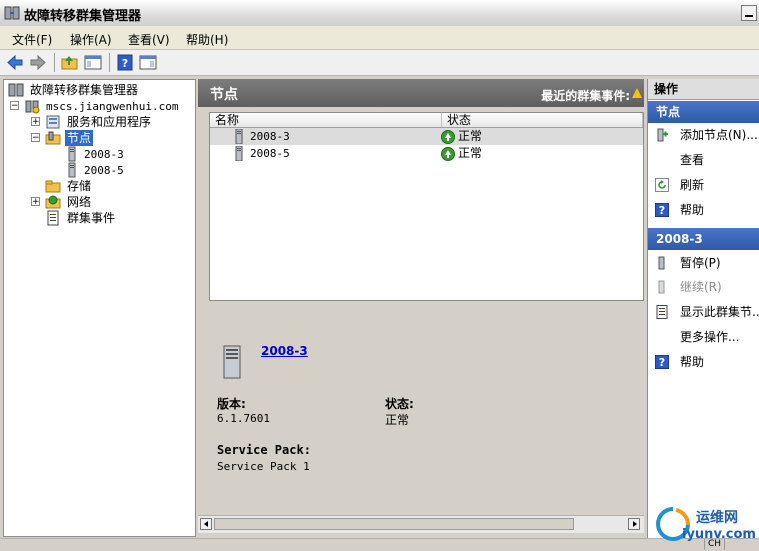 The image size is (759, 551). What do you see at coordinates (379, 63) in the screenshot?
I see `toolbar: ?` at bounding box center [379, 63].